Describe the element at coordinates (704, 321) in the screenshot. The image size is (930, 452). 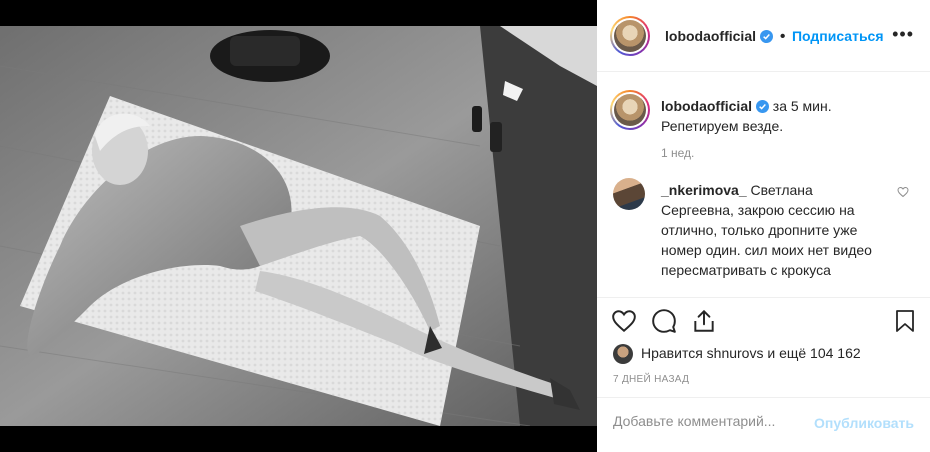
I see `share-upload-icon` at that location.